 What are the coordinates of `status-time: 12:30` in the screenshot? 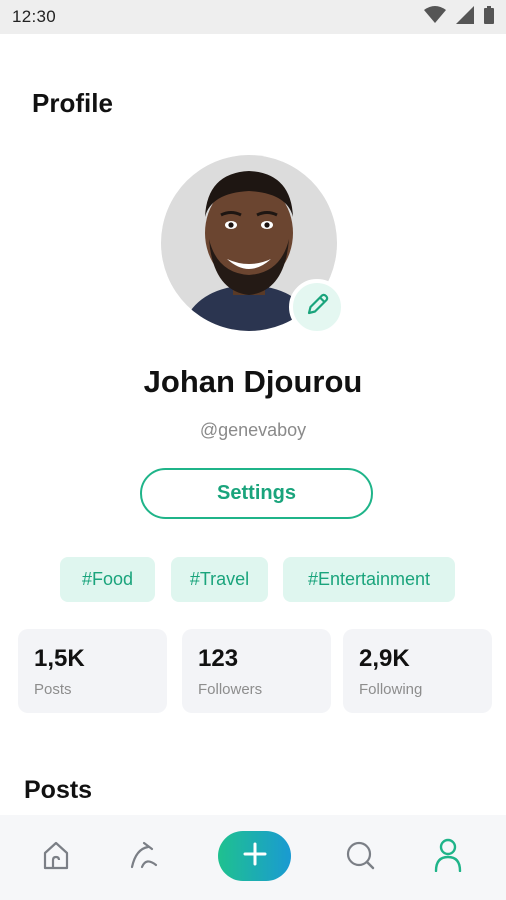 It's located at (34, 16).